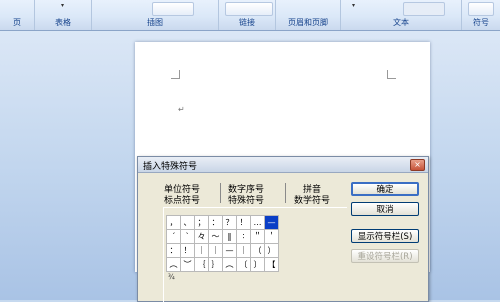 This screenshot has width=500, height=302. Describe the element at coordinates (257, 236) in the screenshot. I see `symbol-cell: ＂` at that location.